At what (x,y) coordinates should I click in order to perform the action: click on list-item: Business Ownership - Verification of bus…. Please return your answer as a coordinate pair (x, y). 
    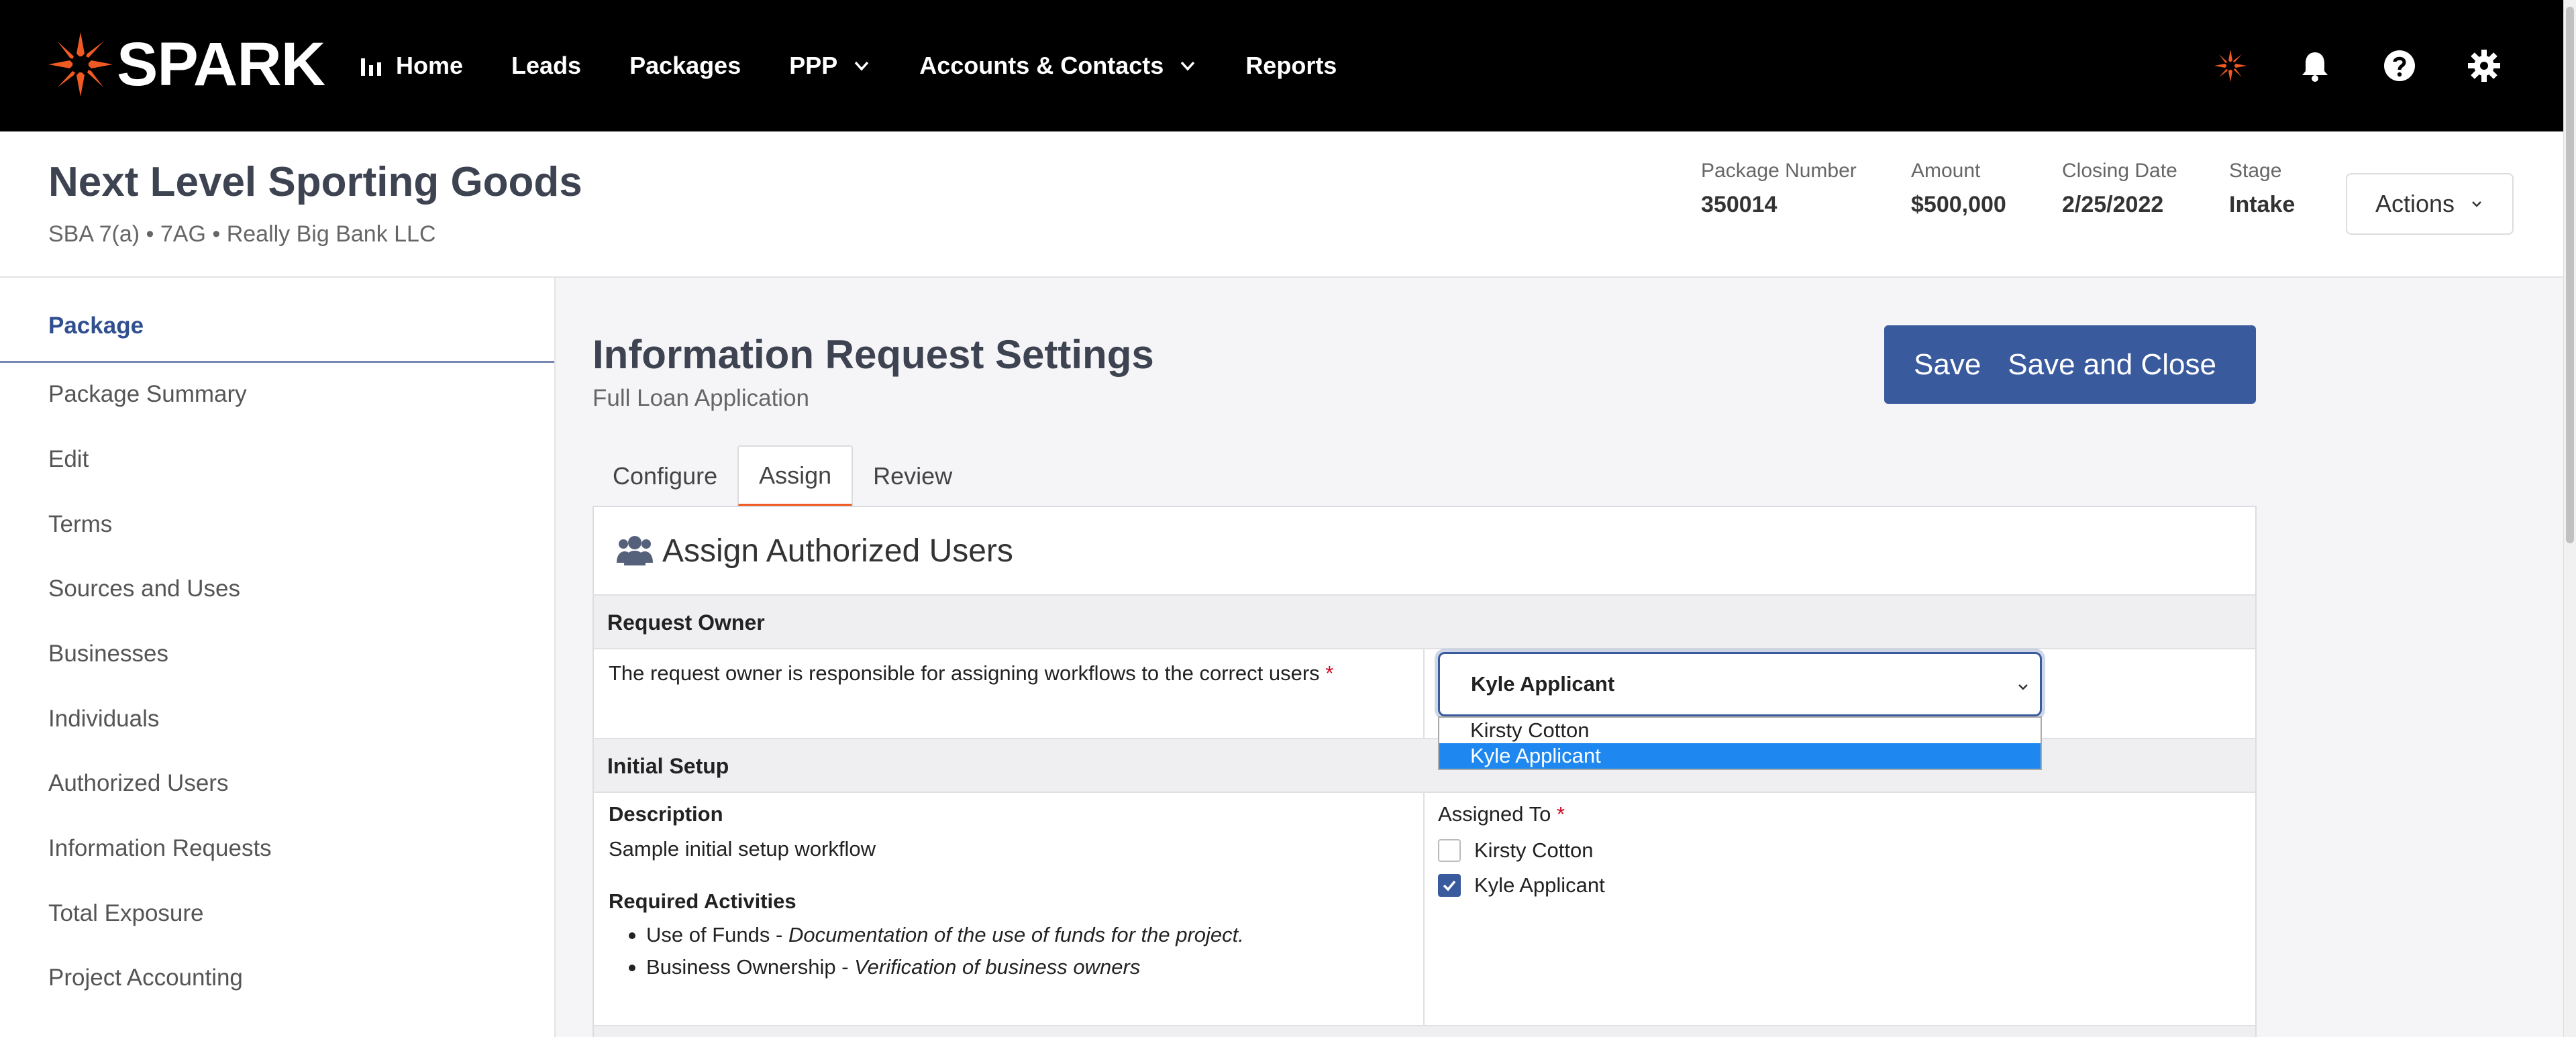
    Looking at the image, I should click on (926, 967).